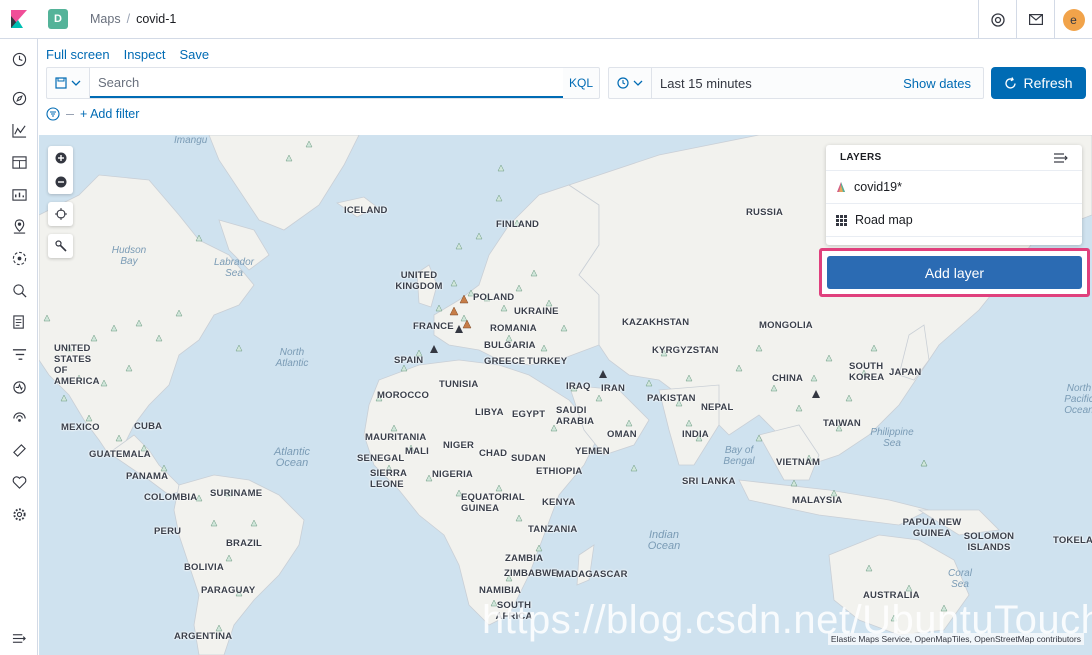  I want to click on layer-name: Road map, so click(884, 220).